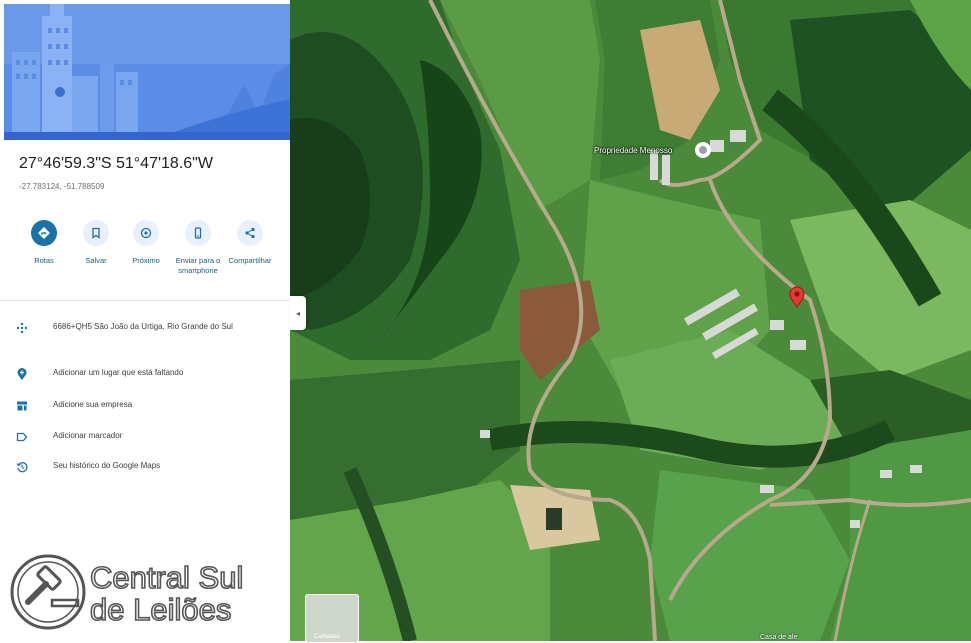  What do you see at coordinates (93, 404) in the screenshot?
I see `add-business-text: Adicione sua empresa` at bounding box center [93, 404].